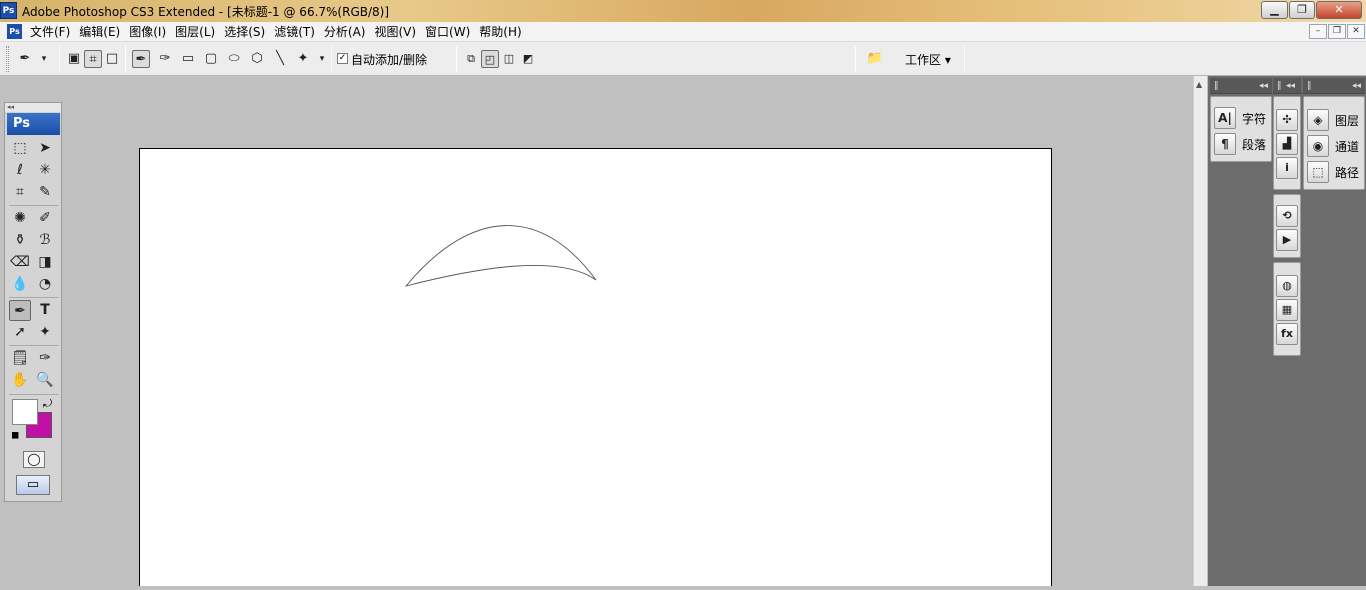 Image resolution: width=1366 pixels, height=590 pixels. I want to click on grid-icon: ▦, so click(1287, 310).